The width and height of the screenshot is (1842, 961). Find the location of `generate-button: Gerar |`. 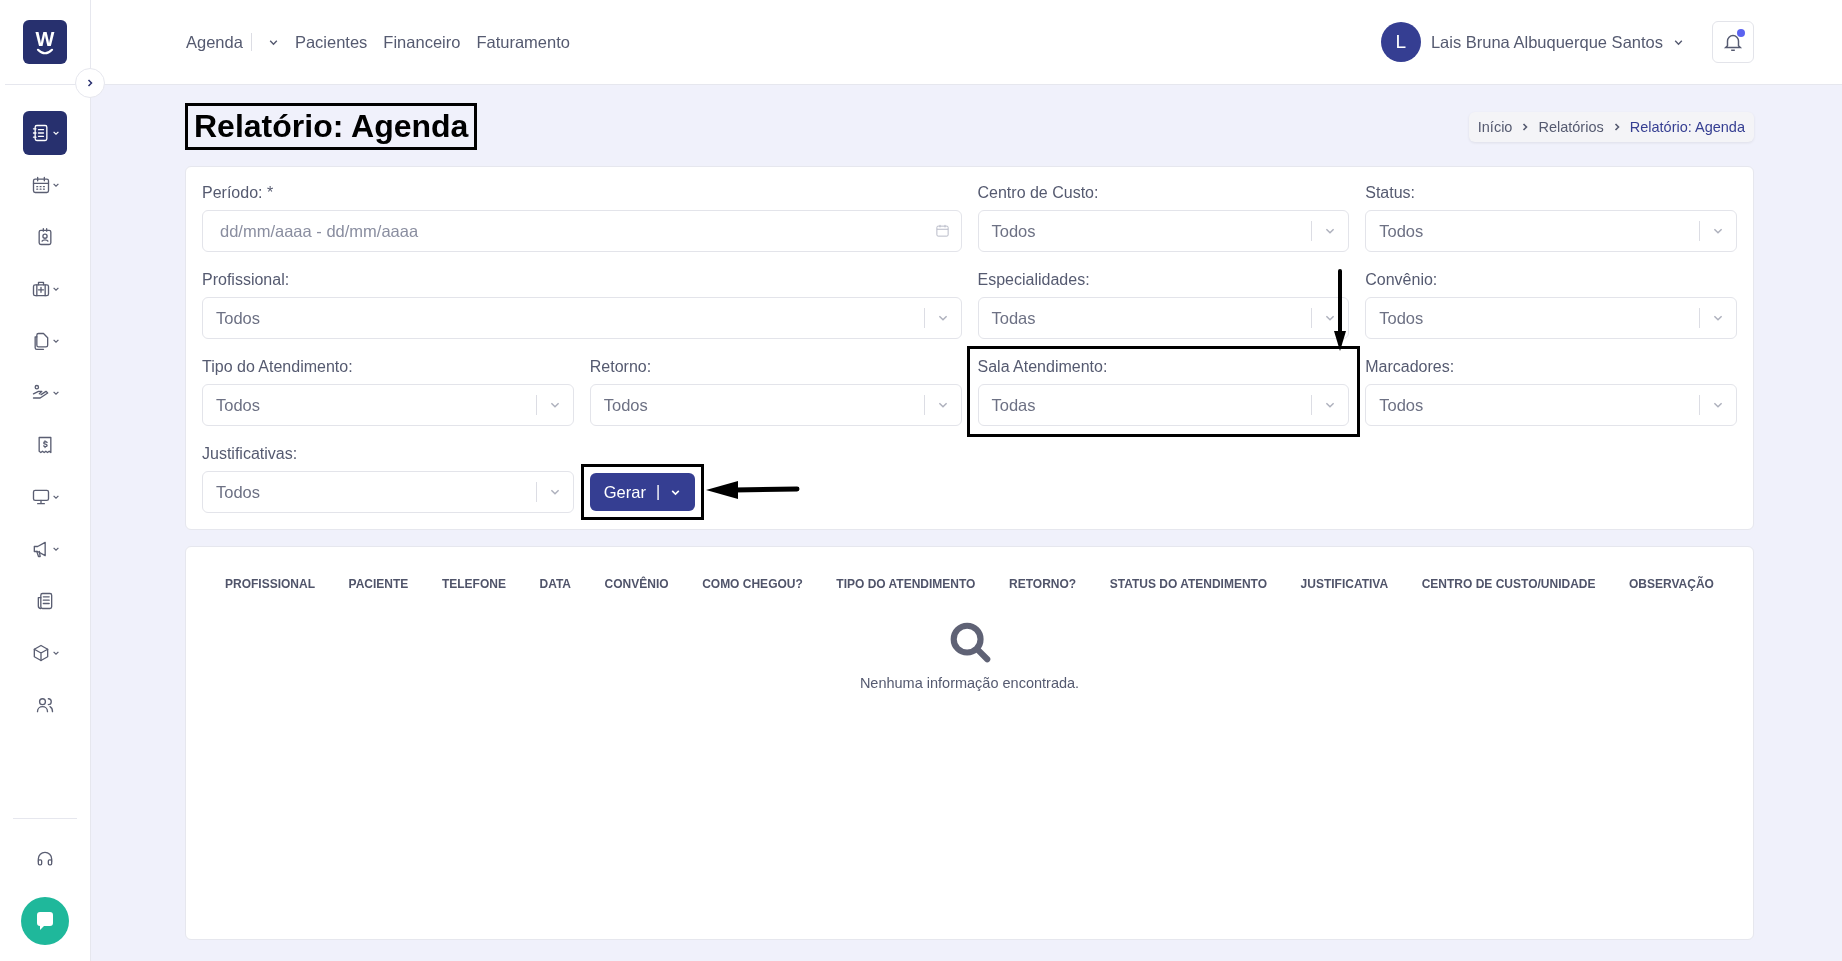

generate-button: Gerar | is located at coordinates (642, 492).